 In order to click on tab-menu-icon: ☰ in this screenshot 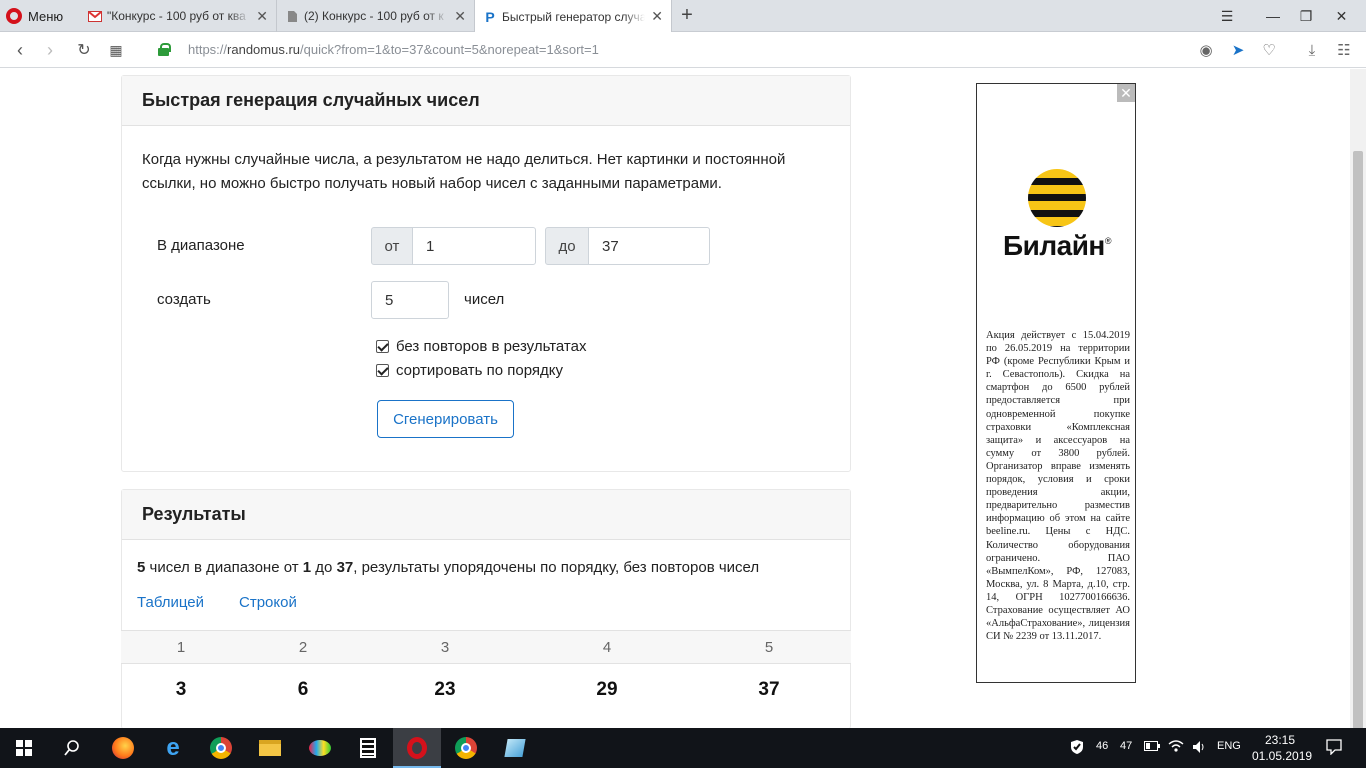, I will do `click(1227, 16)`.